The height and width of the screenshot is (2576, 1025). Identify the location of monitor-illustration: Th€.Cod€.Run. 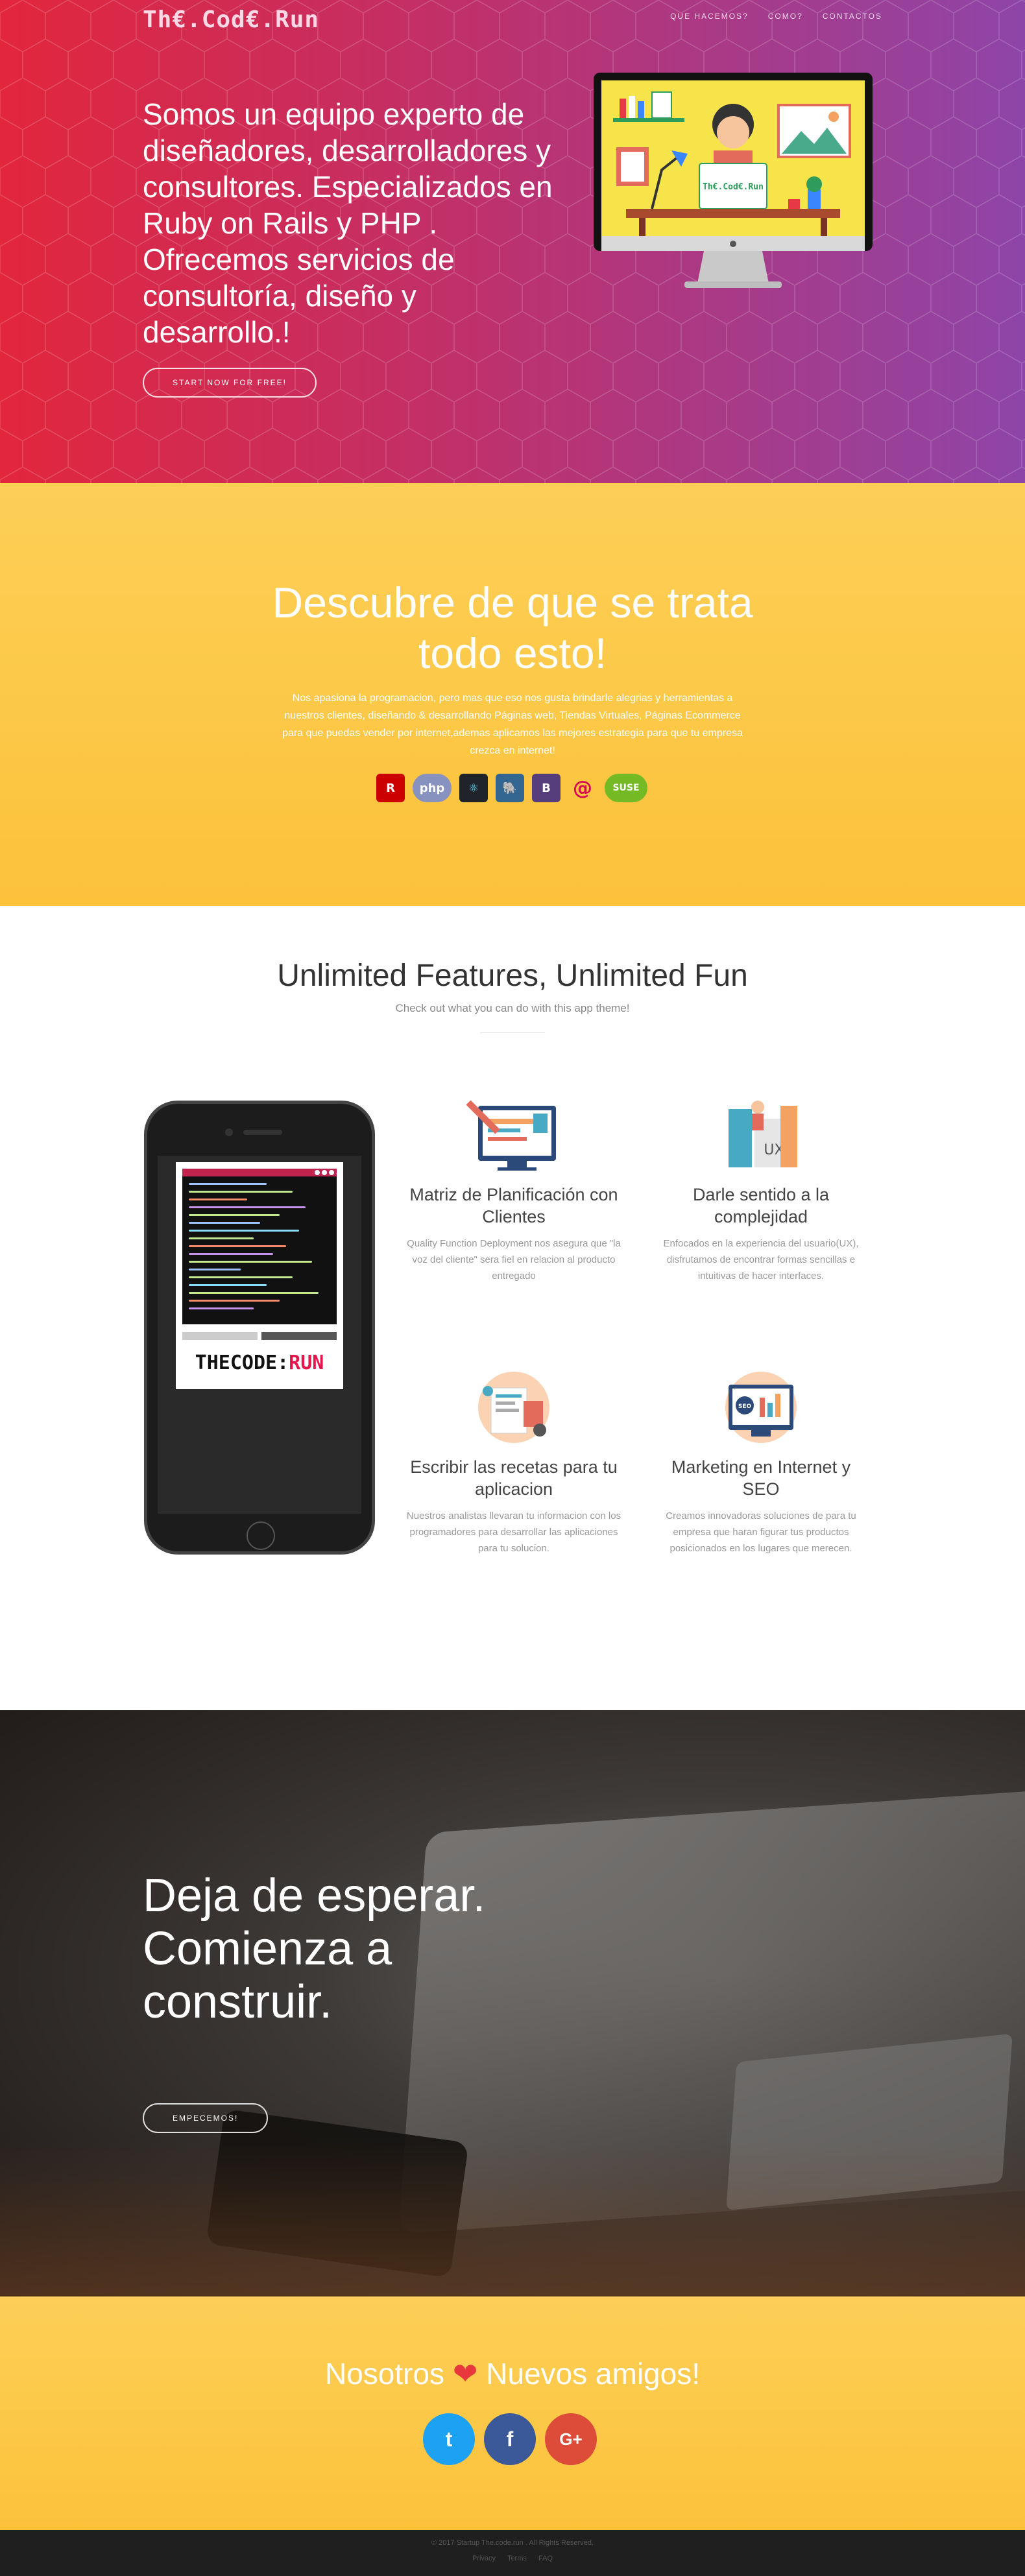
(734, 180).